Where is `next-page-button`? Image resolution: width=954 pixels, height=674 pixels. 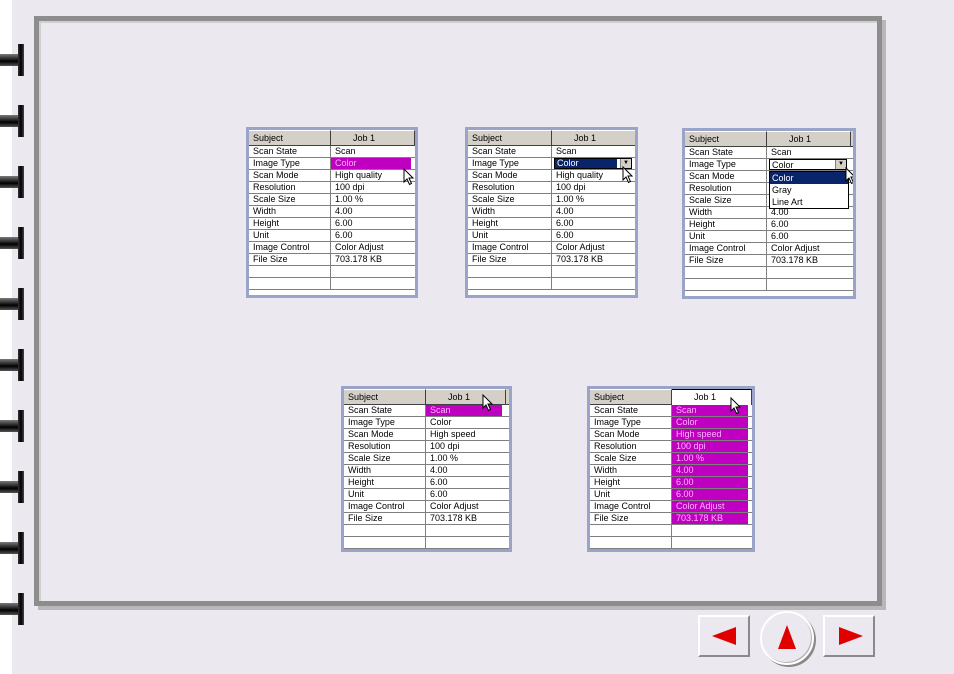
next-page-button is located at coordinates (849, 636).